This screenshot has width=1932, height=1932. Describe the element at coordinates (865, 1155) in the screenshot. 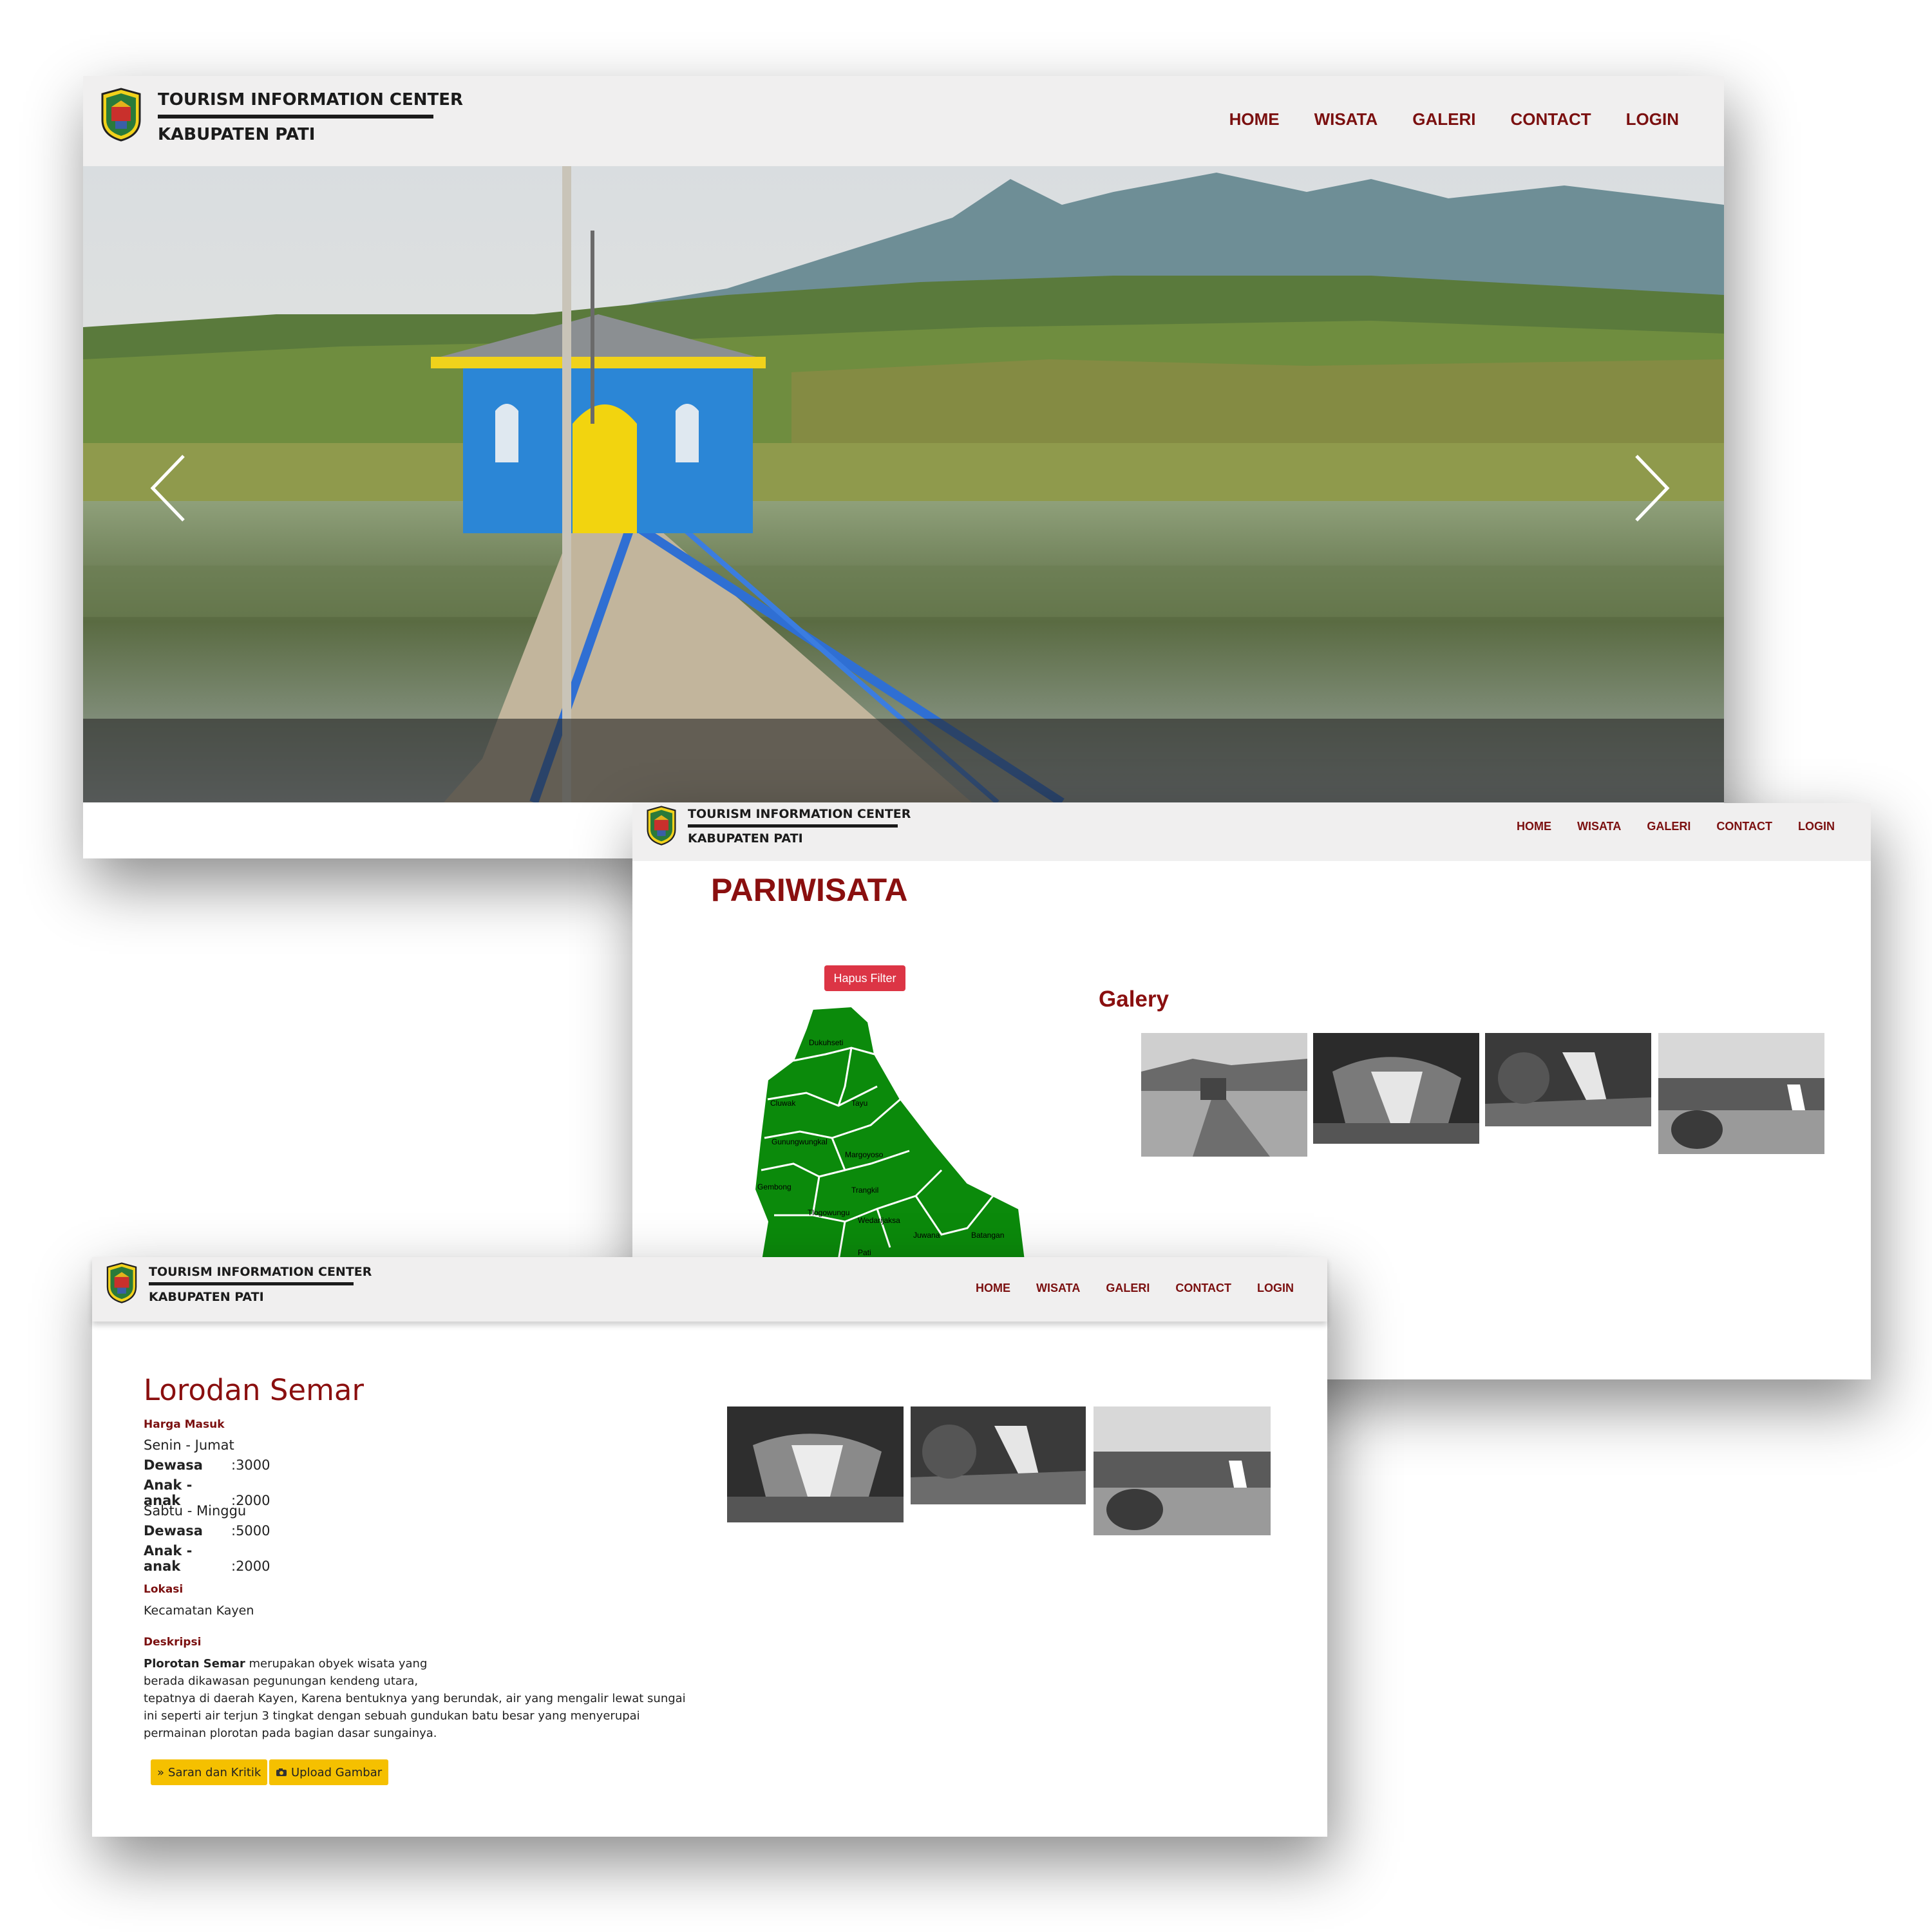

I see `map-label: Margoyoso` at that location.